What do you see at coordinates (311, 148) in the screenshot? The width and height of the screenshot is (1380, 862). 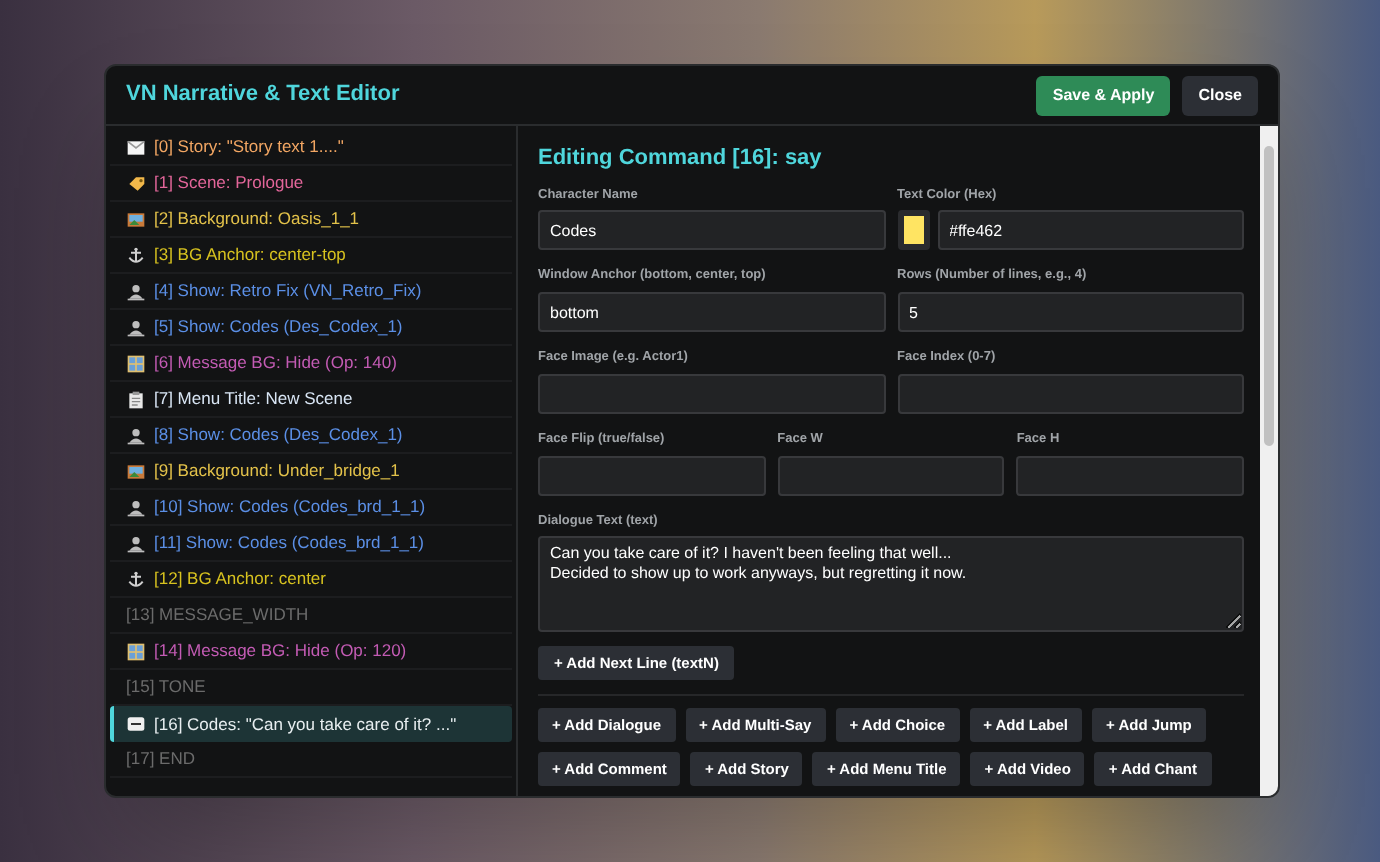 I see `command-list-item: [0] Story: "Story text 1...."` at bounding box center [311, 148].